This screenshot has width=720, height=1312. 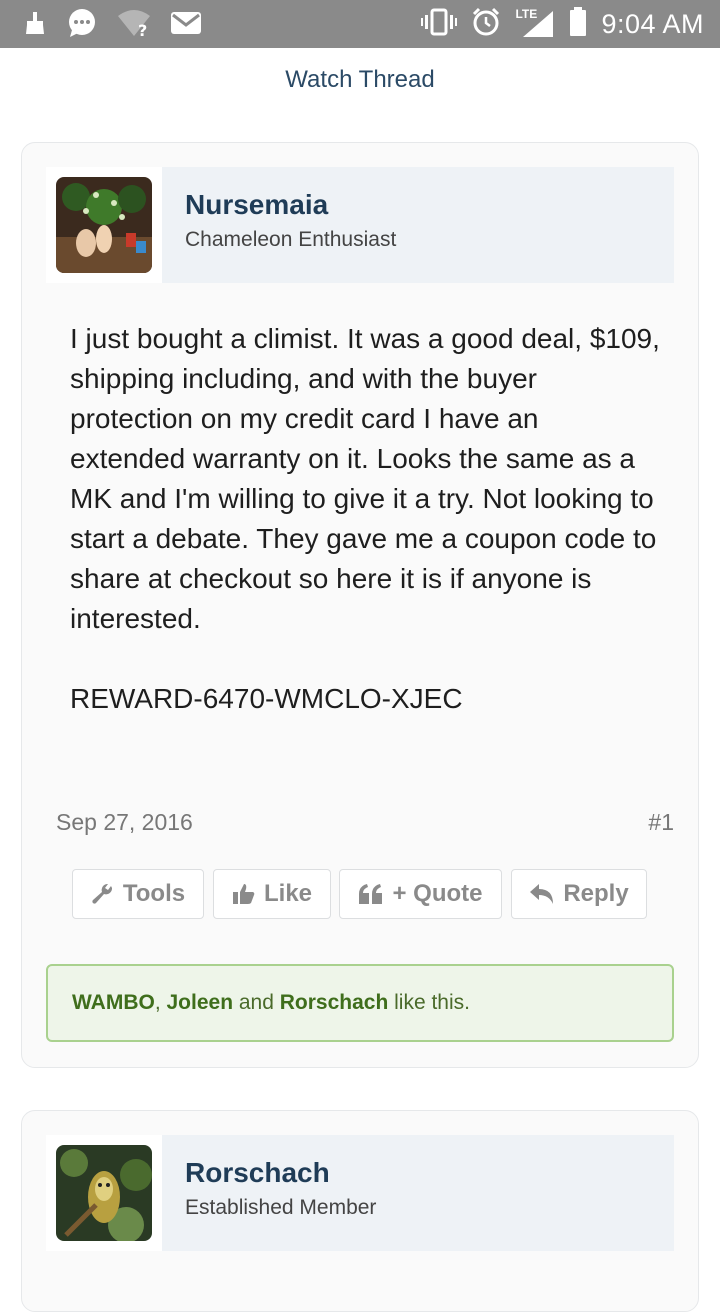 What do you see at coordinates (124, 822) in the screenshot?
I see `post-date: Sep 27, 2016` at bounding box center [124, 822].